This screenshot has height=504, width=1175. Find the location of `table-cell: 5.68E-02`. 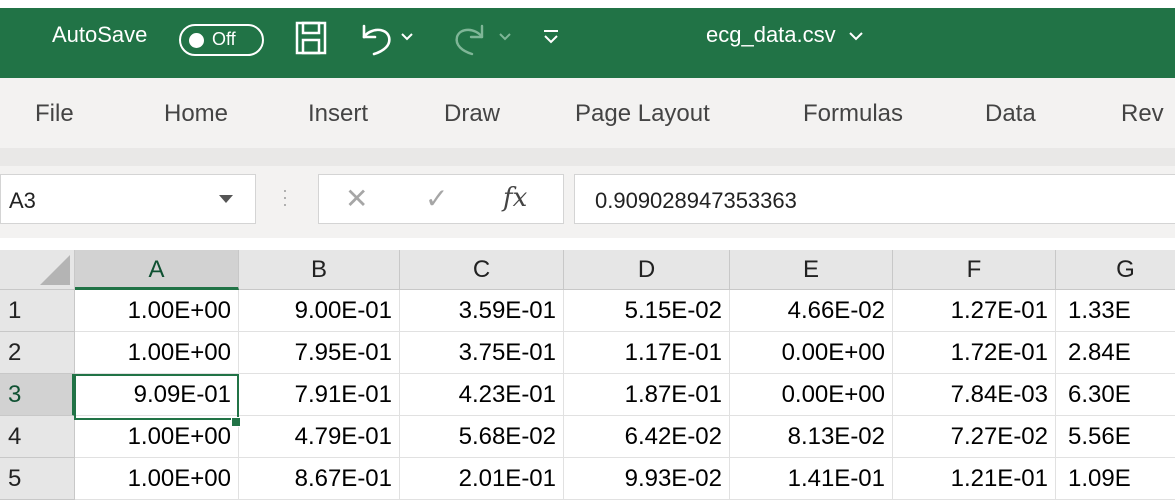

table-cell: 5.68E-02 is located at coordinates (482, 437).